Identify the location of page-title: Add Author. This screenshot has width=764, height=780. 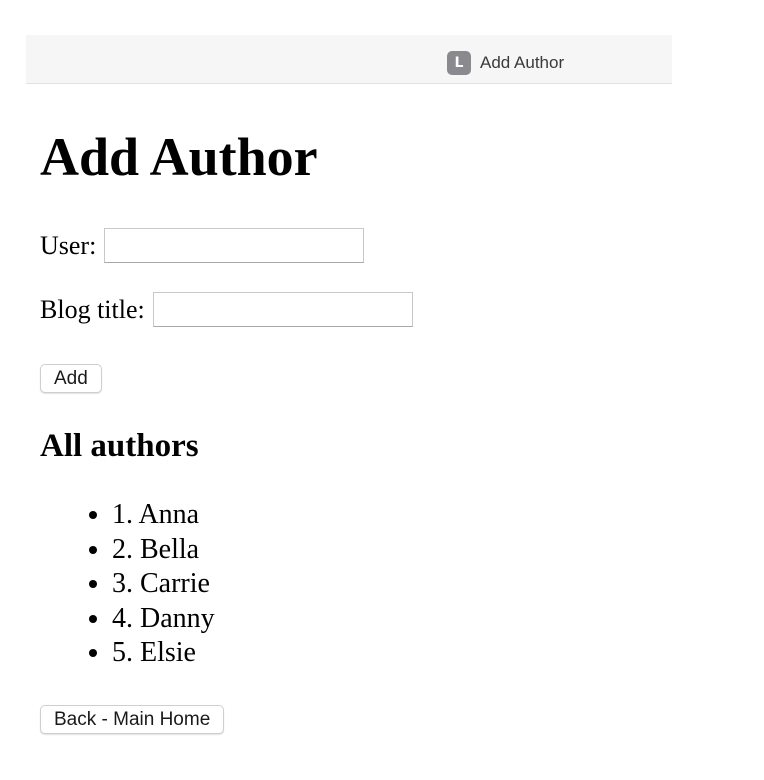
(179, 157).